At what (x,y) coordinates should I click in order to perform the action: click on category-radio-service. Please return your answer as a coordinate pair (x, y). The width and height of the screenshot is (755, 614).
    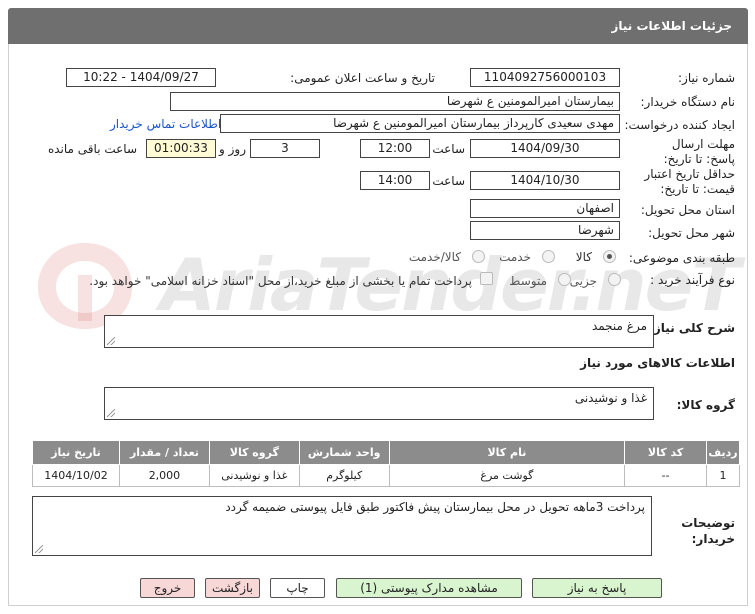
    Looking at the image, I should click on (548, 256).